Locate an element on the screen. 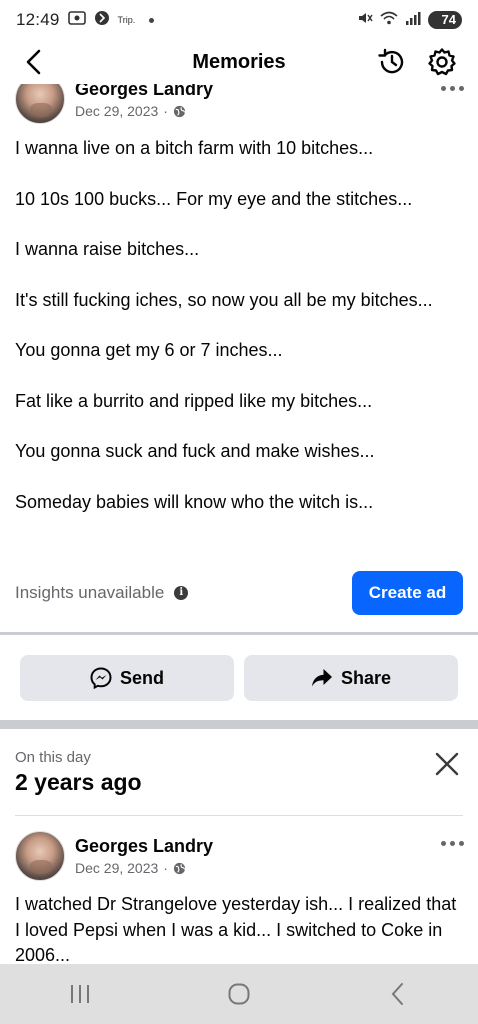 The image size is (478, 1024). recent-apps-button is located at coordinates (80, 994).